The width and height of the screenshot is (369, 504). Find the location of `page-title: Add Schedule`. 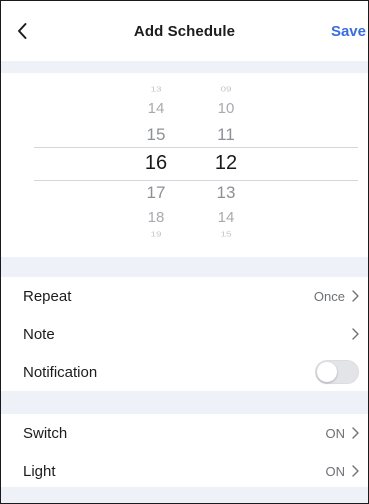

page-title: Add Schedule is located at coordinates (184, 31).